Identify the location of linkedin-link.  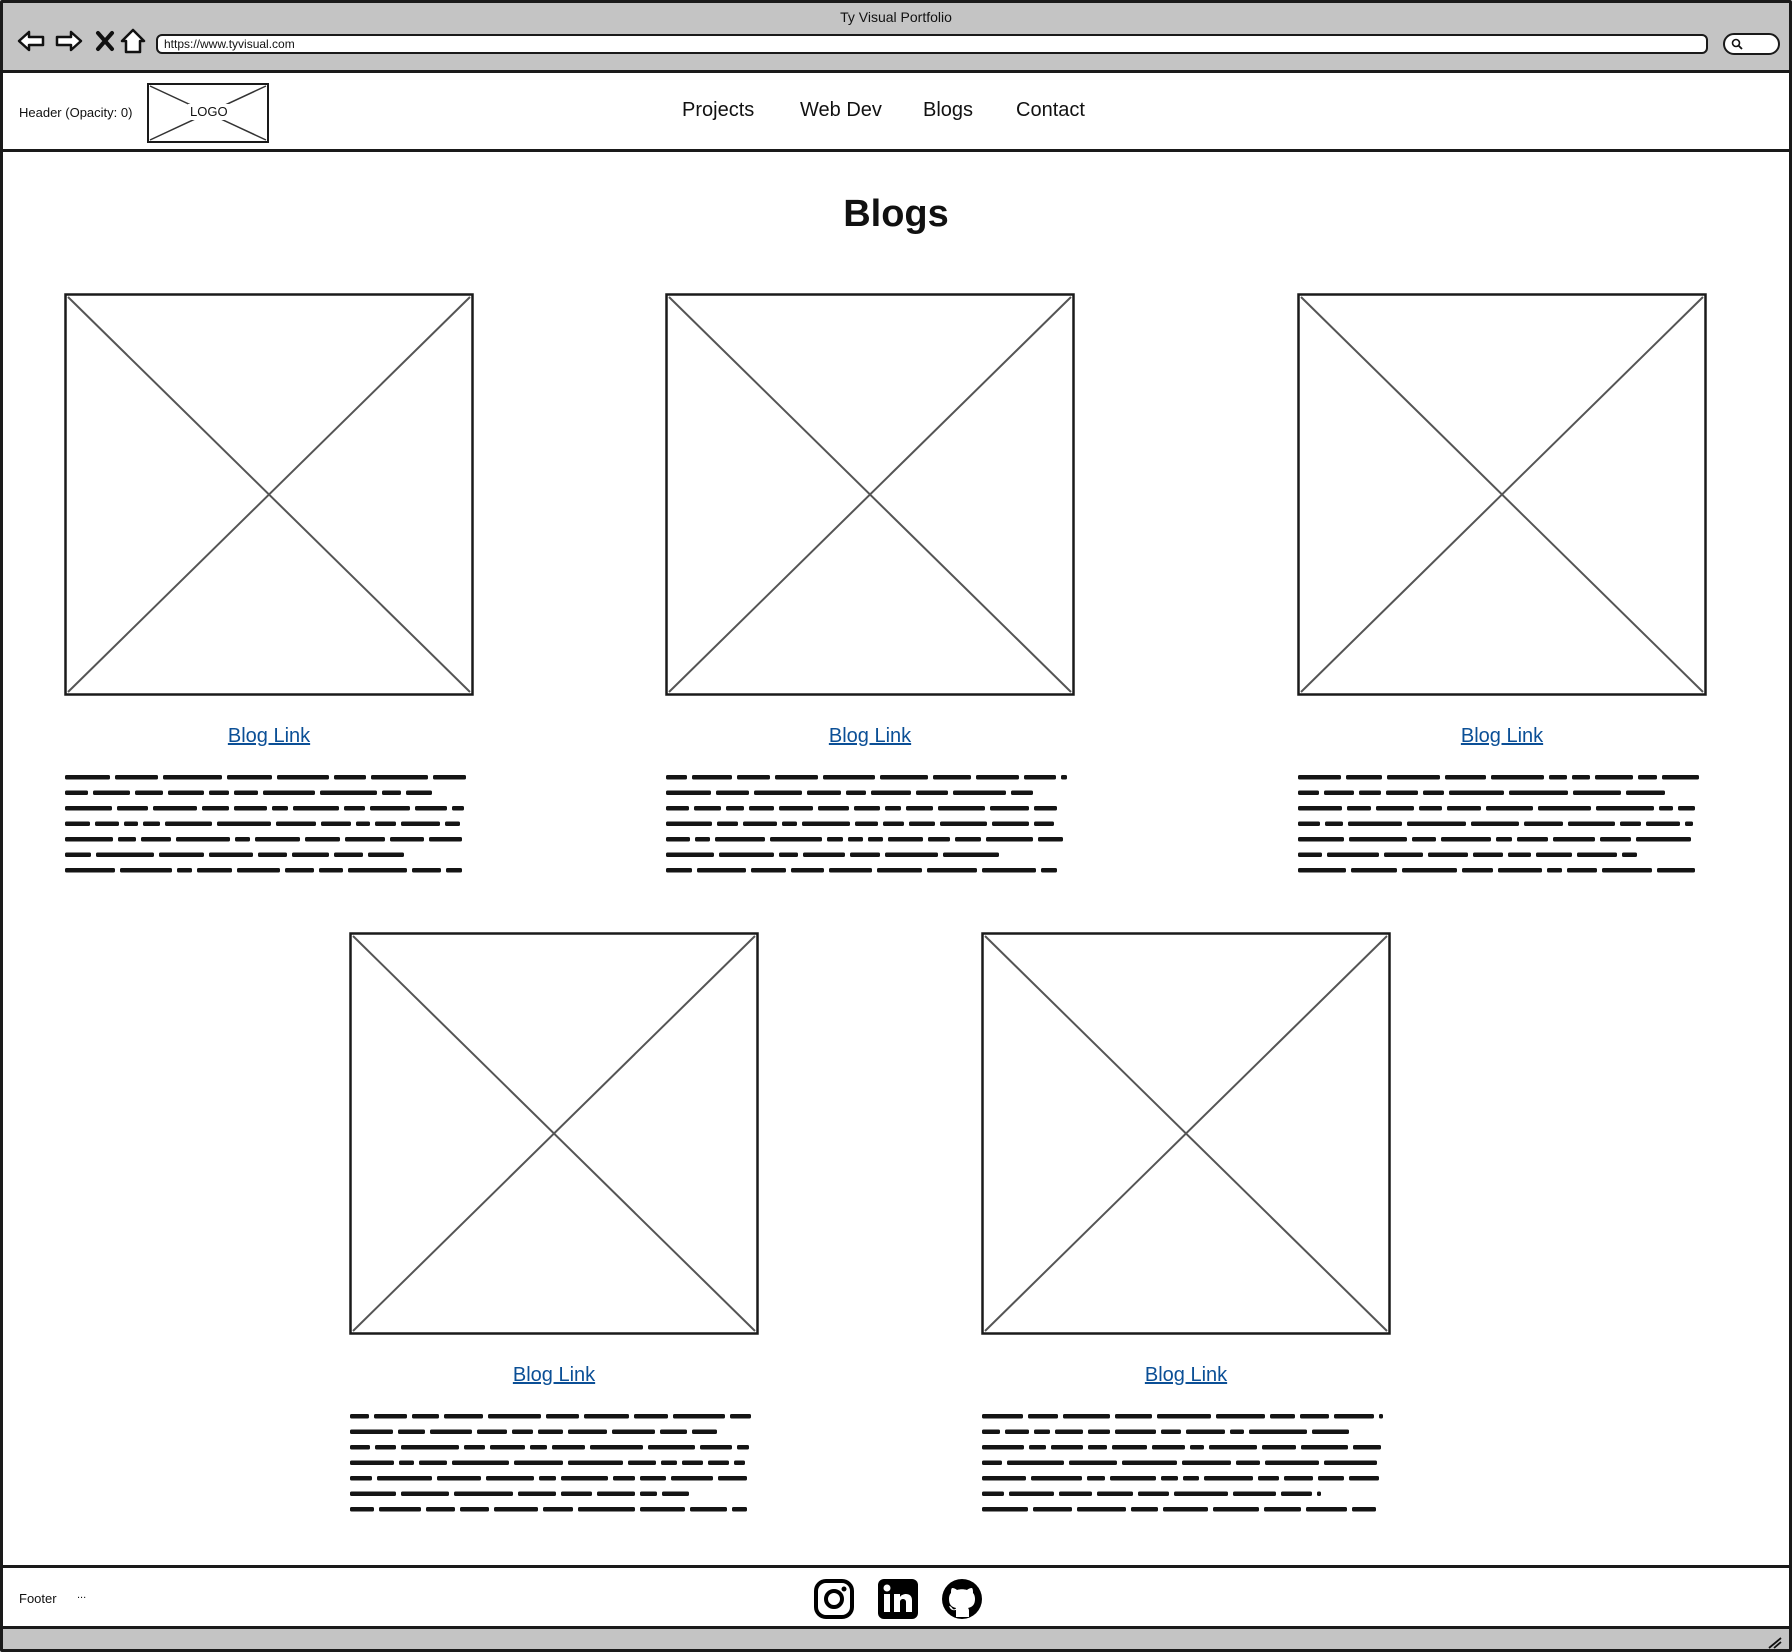
(898, 1599).